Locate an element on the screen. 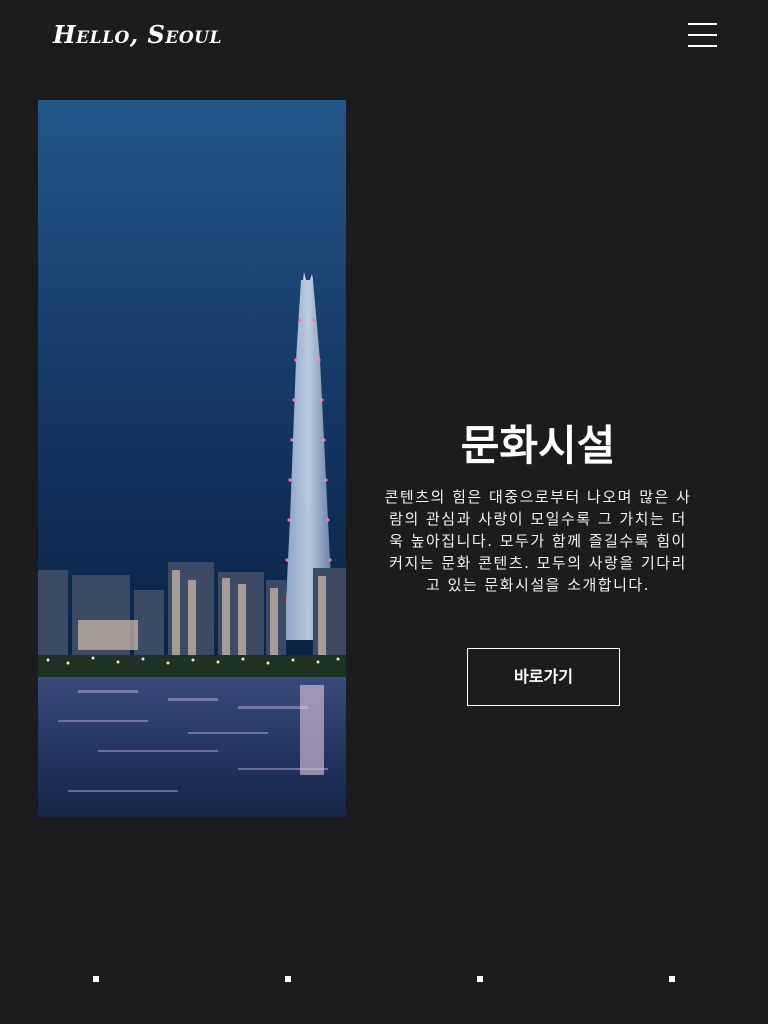 Image resolution: width=768 pixels, height=1024 pixels. hamburger-menu-icon is located at coordinates (703, 35).